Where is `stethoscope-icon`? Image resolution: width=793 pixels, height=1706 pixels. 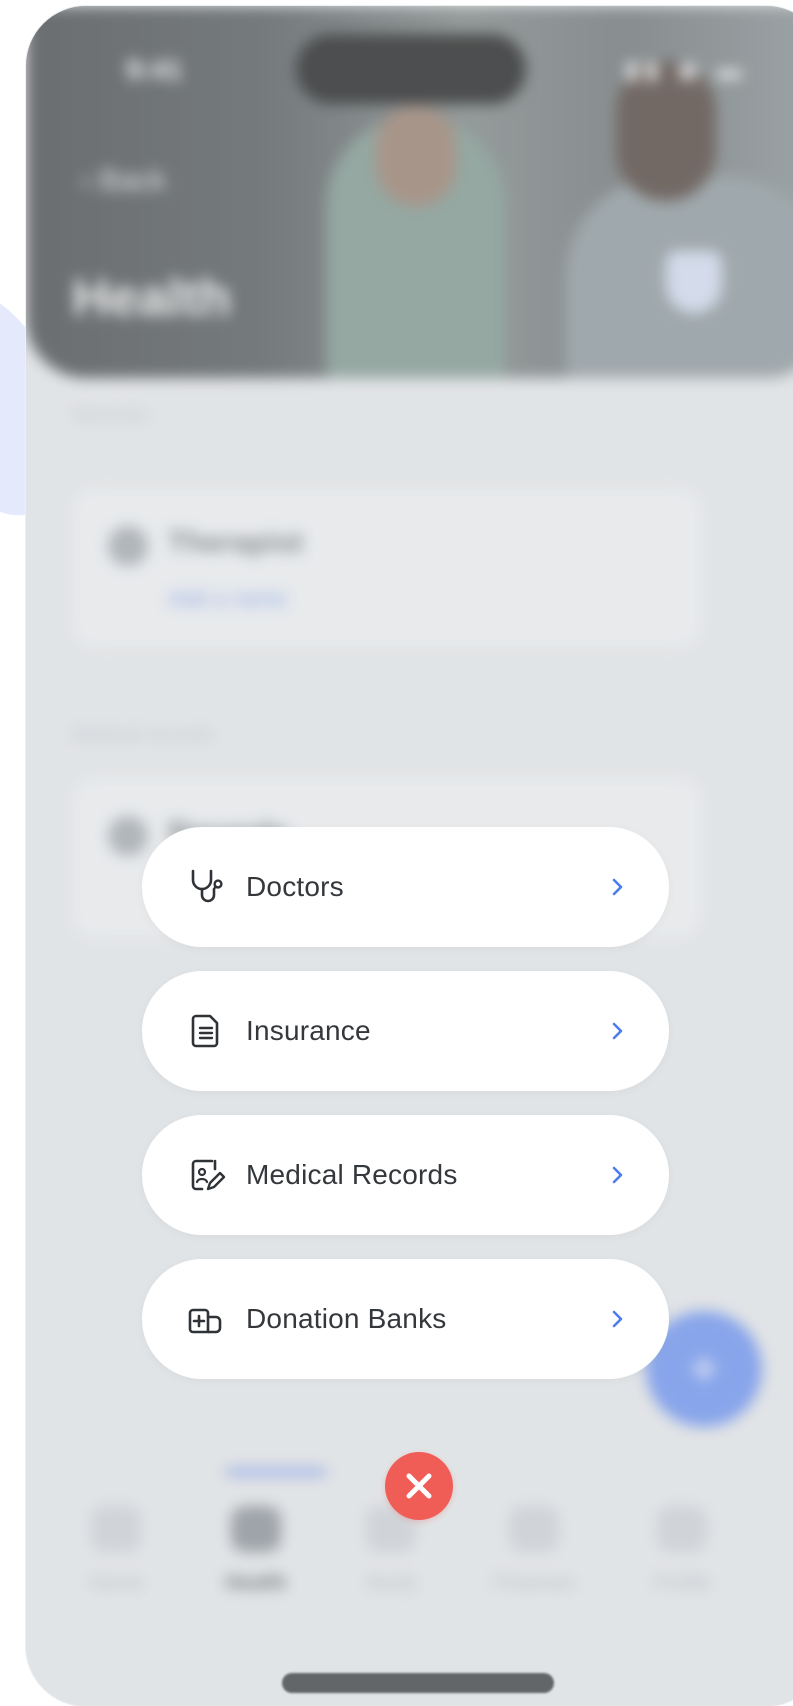
stethoscope-icon is located at coordinates (207, 886).